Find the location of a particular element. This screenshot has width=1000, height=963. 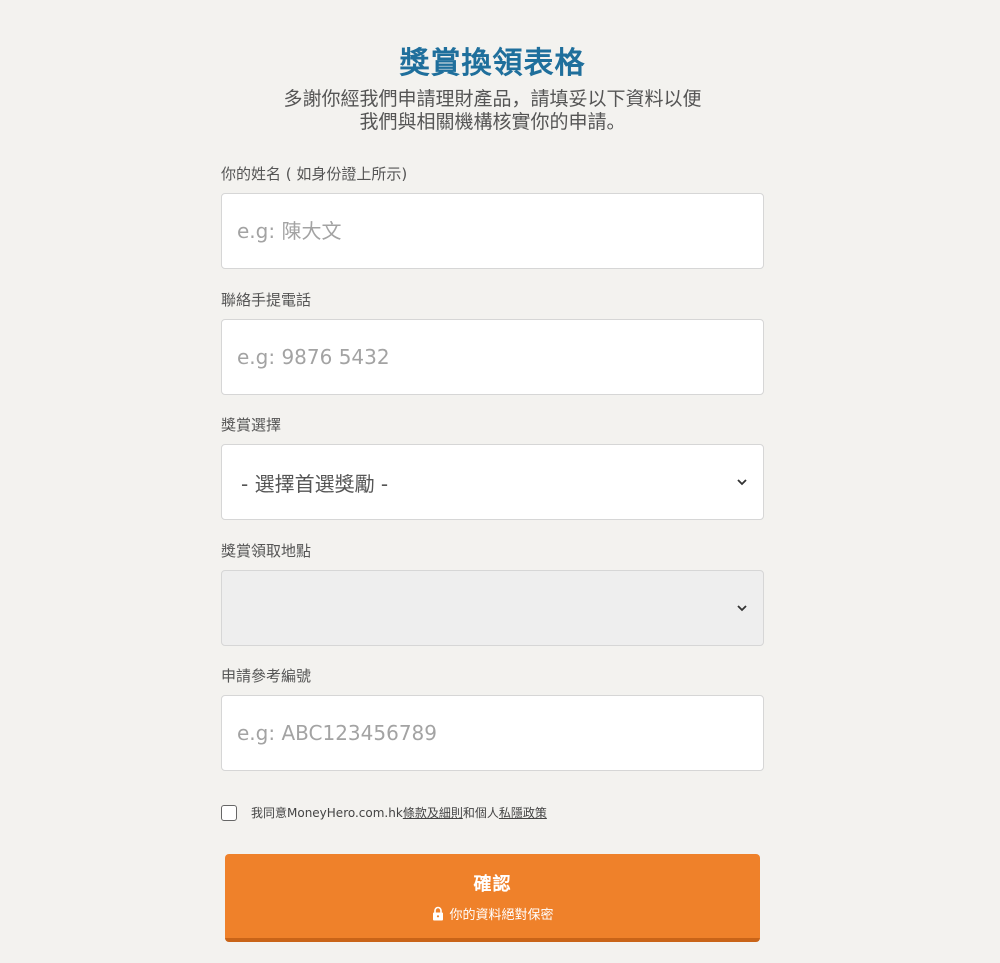

phone-label: 聯絡手提電話 is located at coordinates (266, 300).